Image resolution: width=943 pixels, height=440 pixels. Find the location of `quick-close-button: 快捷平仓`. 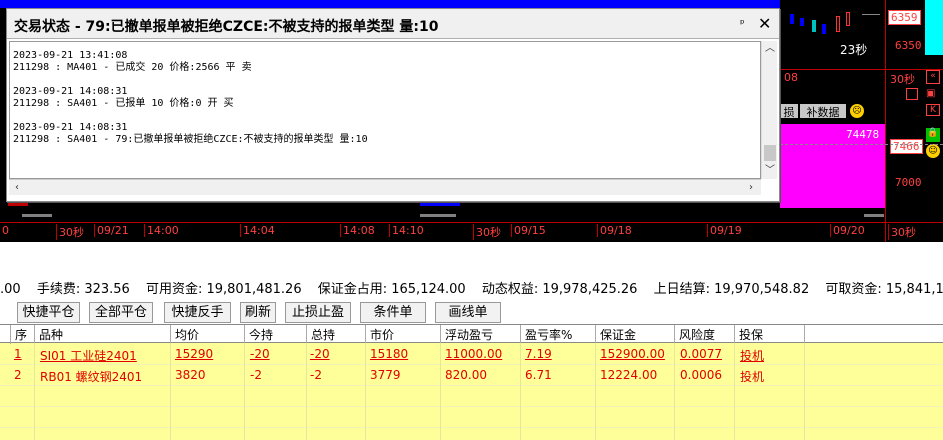

quick-close-button: 快捷平仓 is located at coordinates (48, 312).